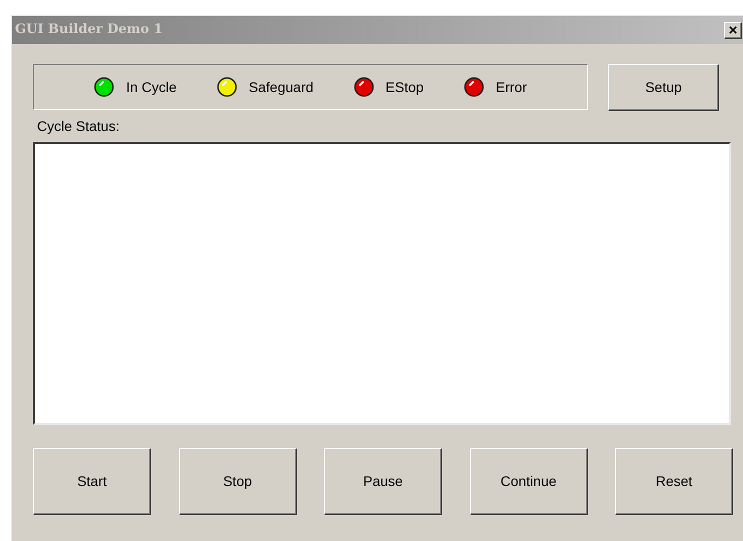  I want to click on action-button: Pause, so click(383, 481).